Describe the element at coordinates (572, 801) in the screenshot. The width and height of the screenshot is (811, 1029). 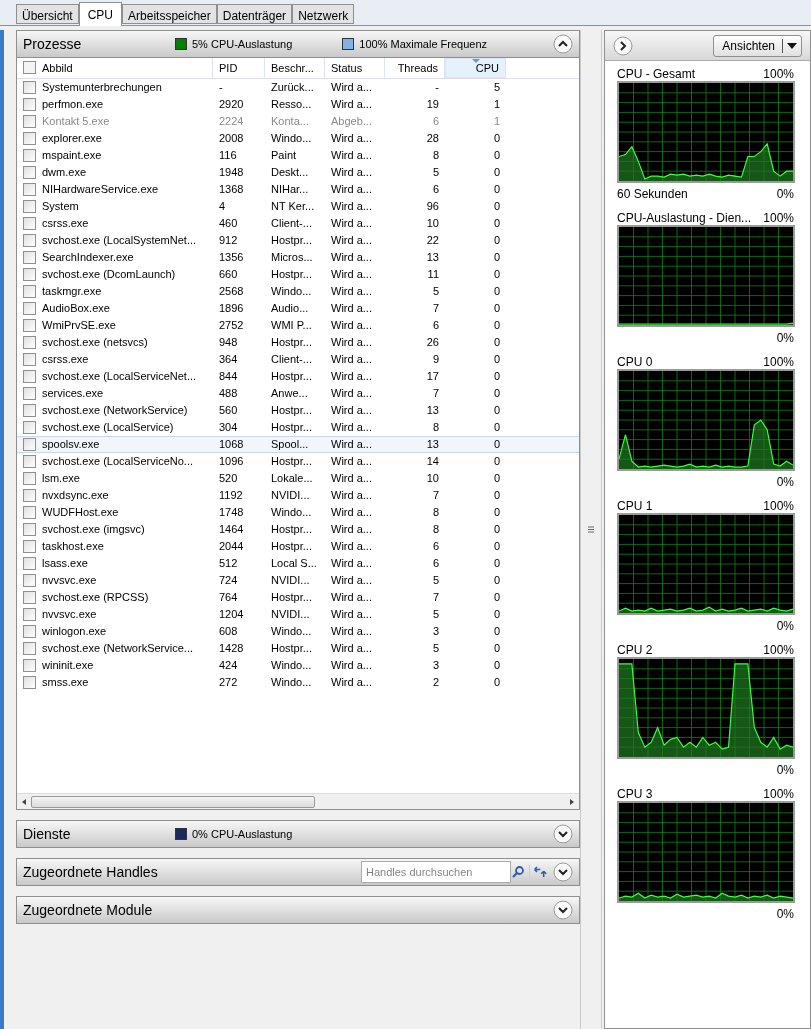
I see `scroll-right-arrow-icon` at that location.